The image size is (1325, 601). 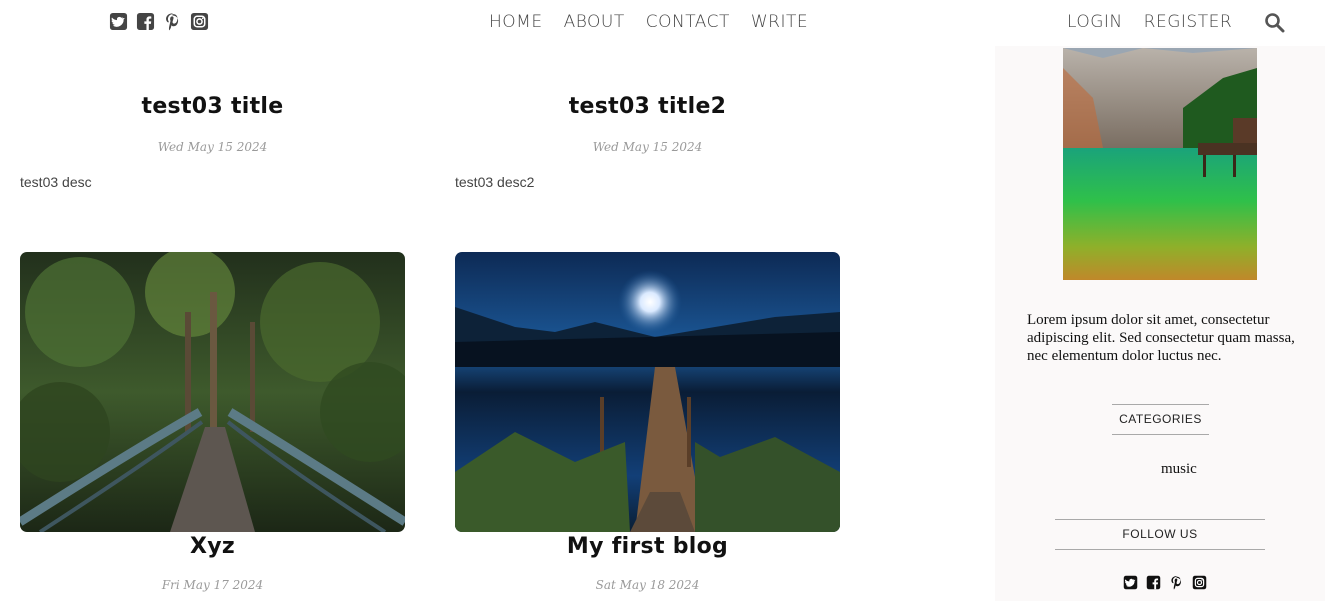 I want to click on nav-home-link: HOME, so click(x=516, y=22).